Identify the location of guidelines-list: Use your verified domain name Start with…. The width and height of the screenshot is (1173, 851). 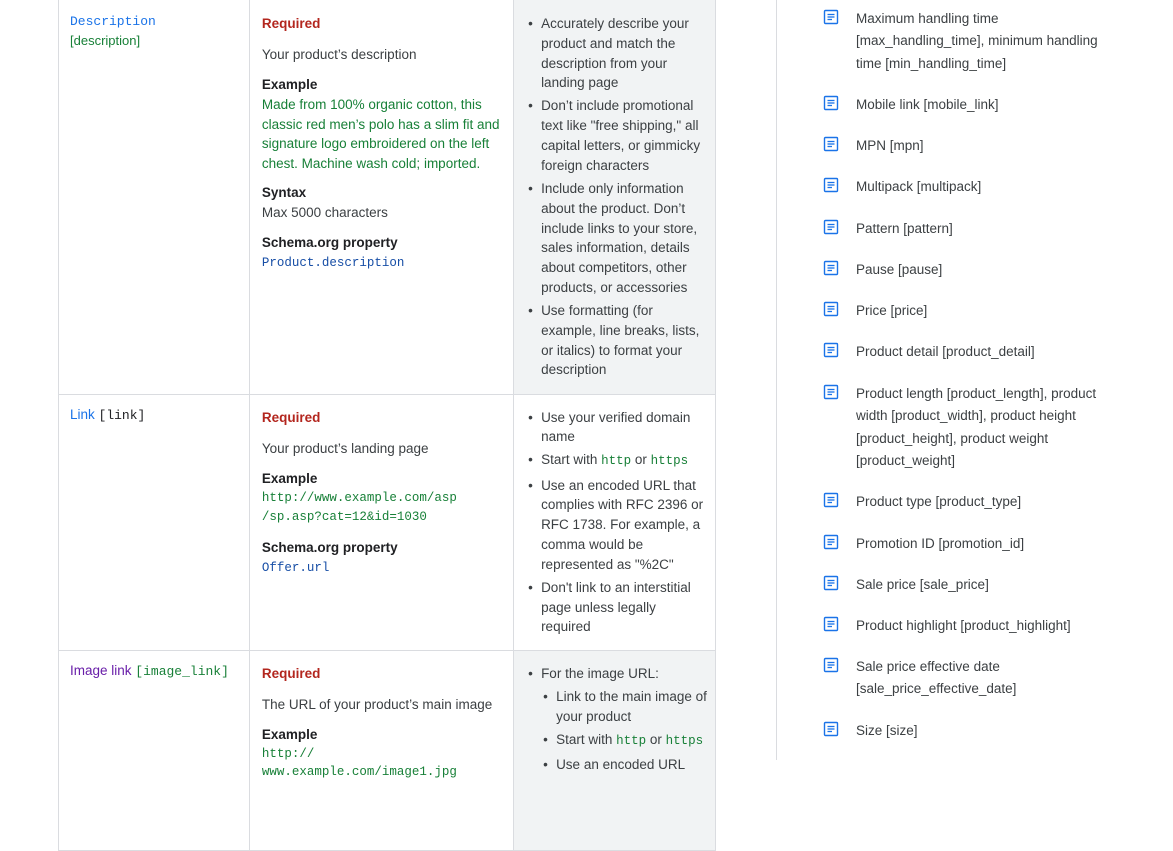
(616, 523).